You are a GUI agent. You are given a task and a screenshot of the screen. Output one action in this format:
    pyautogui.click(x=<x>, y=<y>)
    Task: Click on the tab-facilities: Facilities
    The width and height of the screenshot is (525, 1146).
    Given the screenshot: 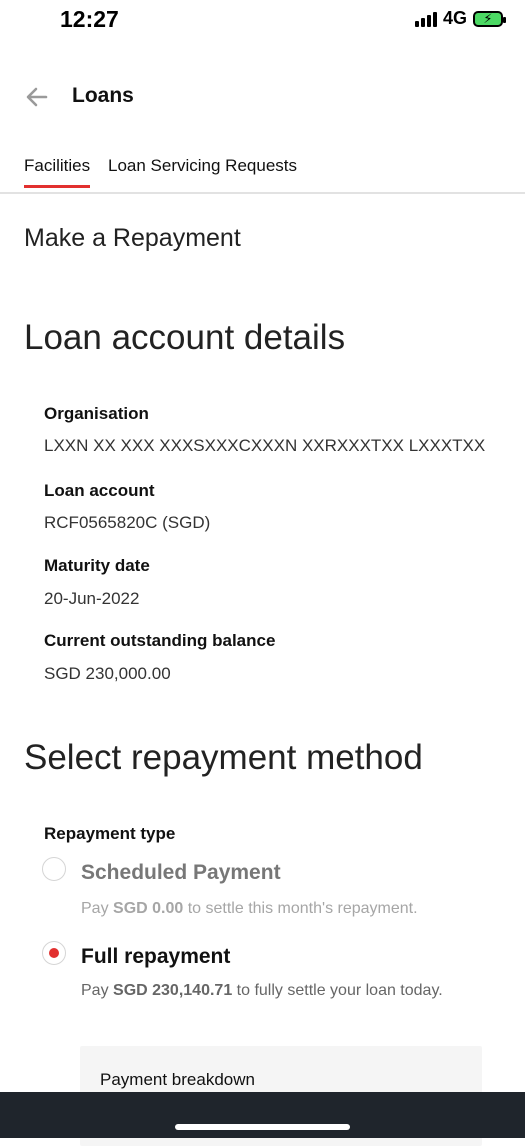 What is the action you would take?
    pyautogui.click(x=57, y=172)
    